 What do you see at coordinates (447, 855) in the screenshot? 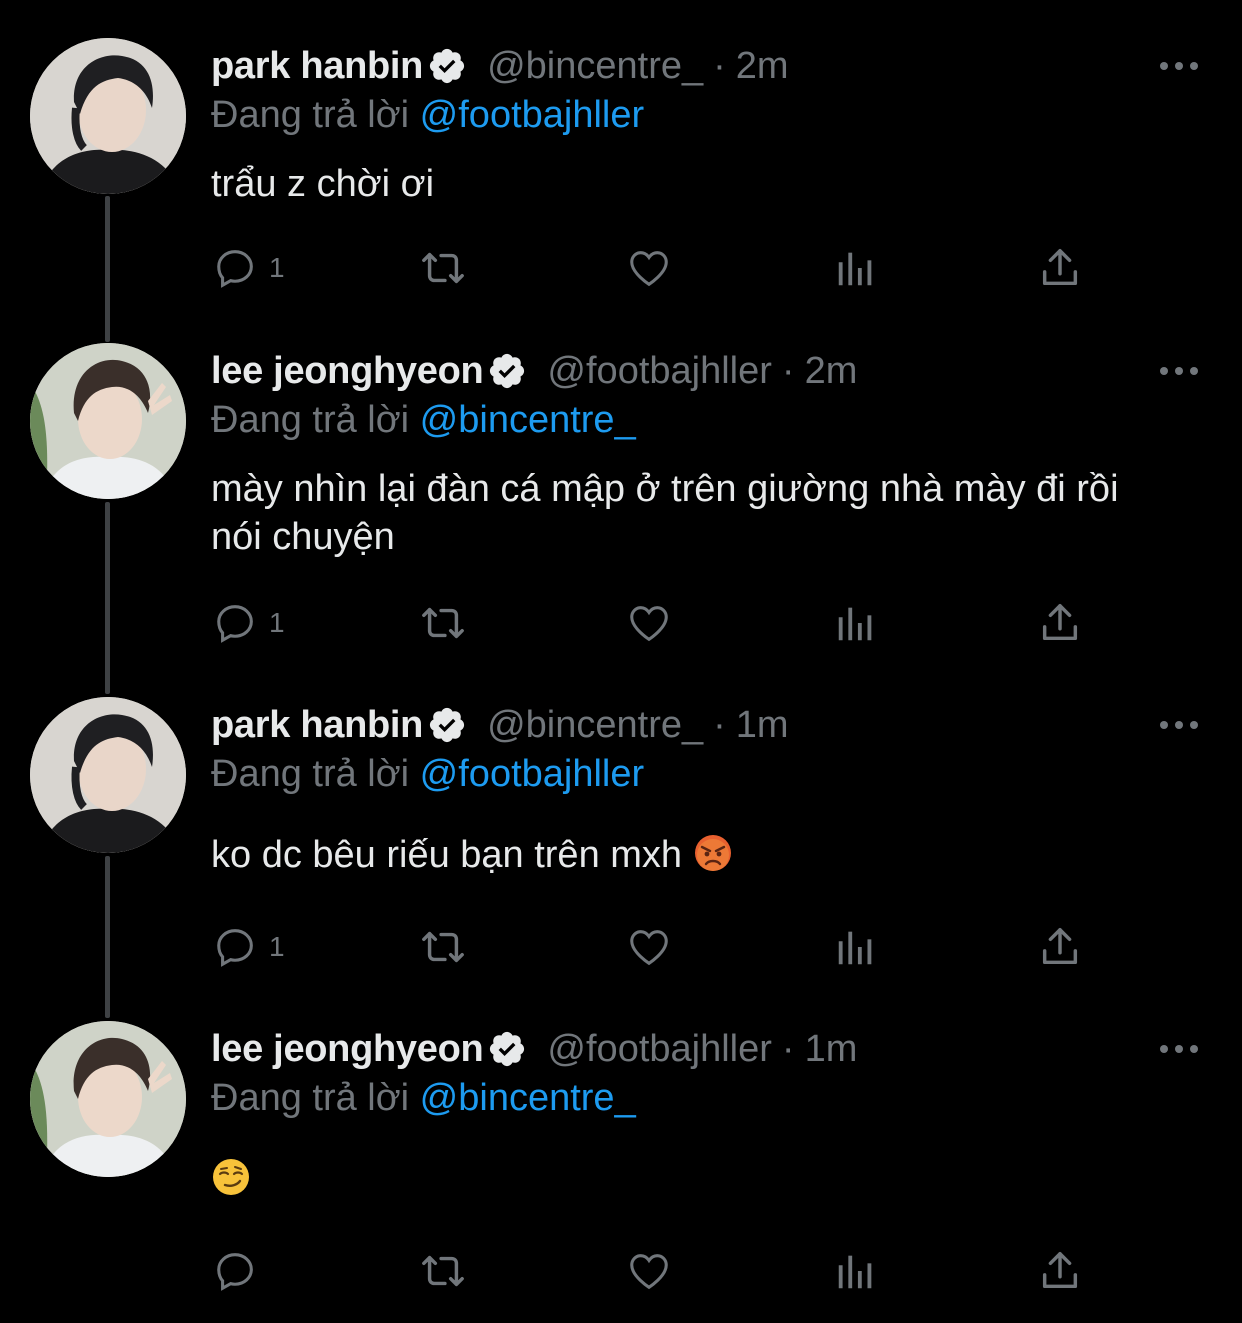
I see `tweet-text: ko dc bêu riếu bạn trên mxh` at bounding box center [447, 855].